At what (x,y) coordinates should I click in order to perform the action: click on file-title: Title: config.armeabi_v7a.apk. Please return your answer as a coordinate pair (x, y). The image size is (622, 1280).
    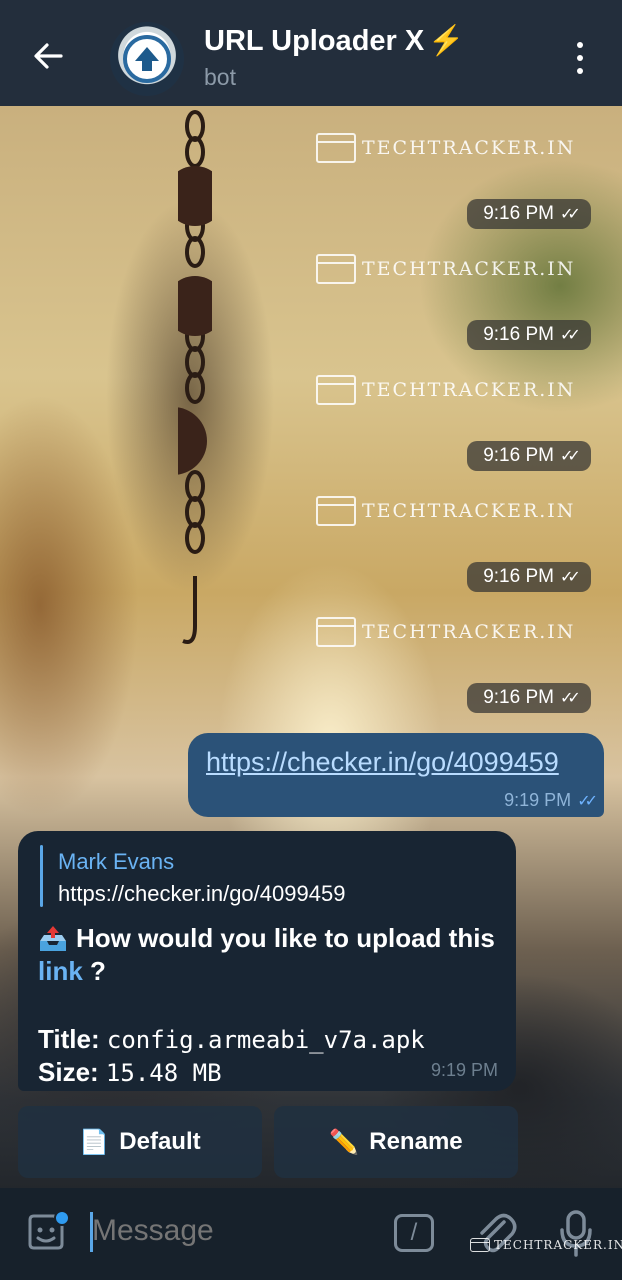
    Looking at the image, I should click on (231, 1039).